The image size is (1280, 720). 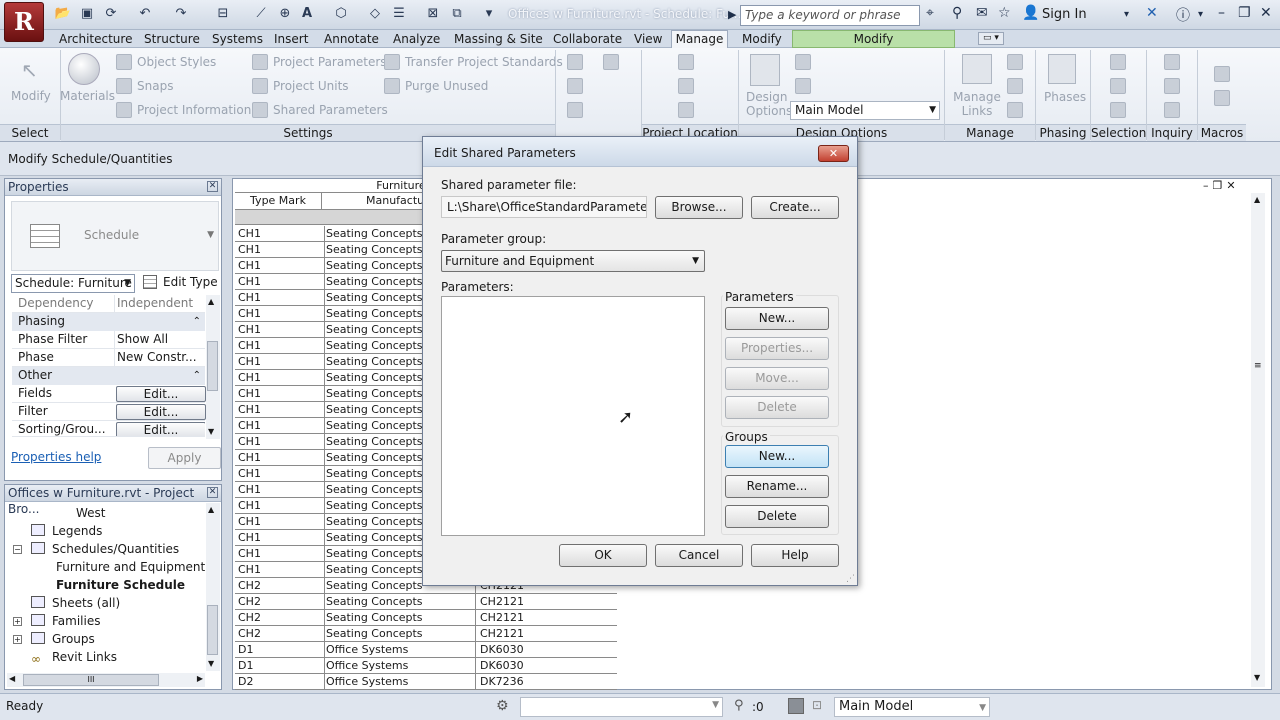 I want to click on transfer-project-standards-button: Transfer Project Standards, so click(x=484, y=62).